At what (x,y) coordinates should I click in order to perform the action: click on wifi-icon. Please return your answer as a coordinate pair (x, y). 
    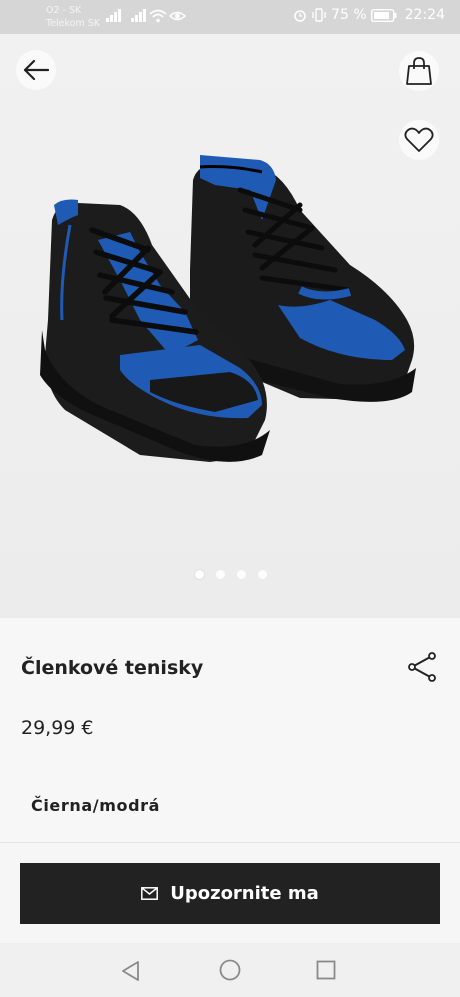
    Looking at the image, I should click on (158, 16).